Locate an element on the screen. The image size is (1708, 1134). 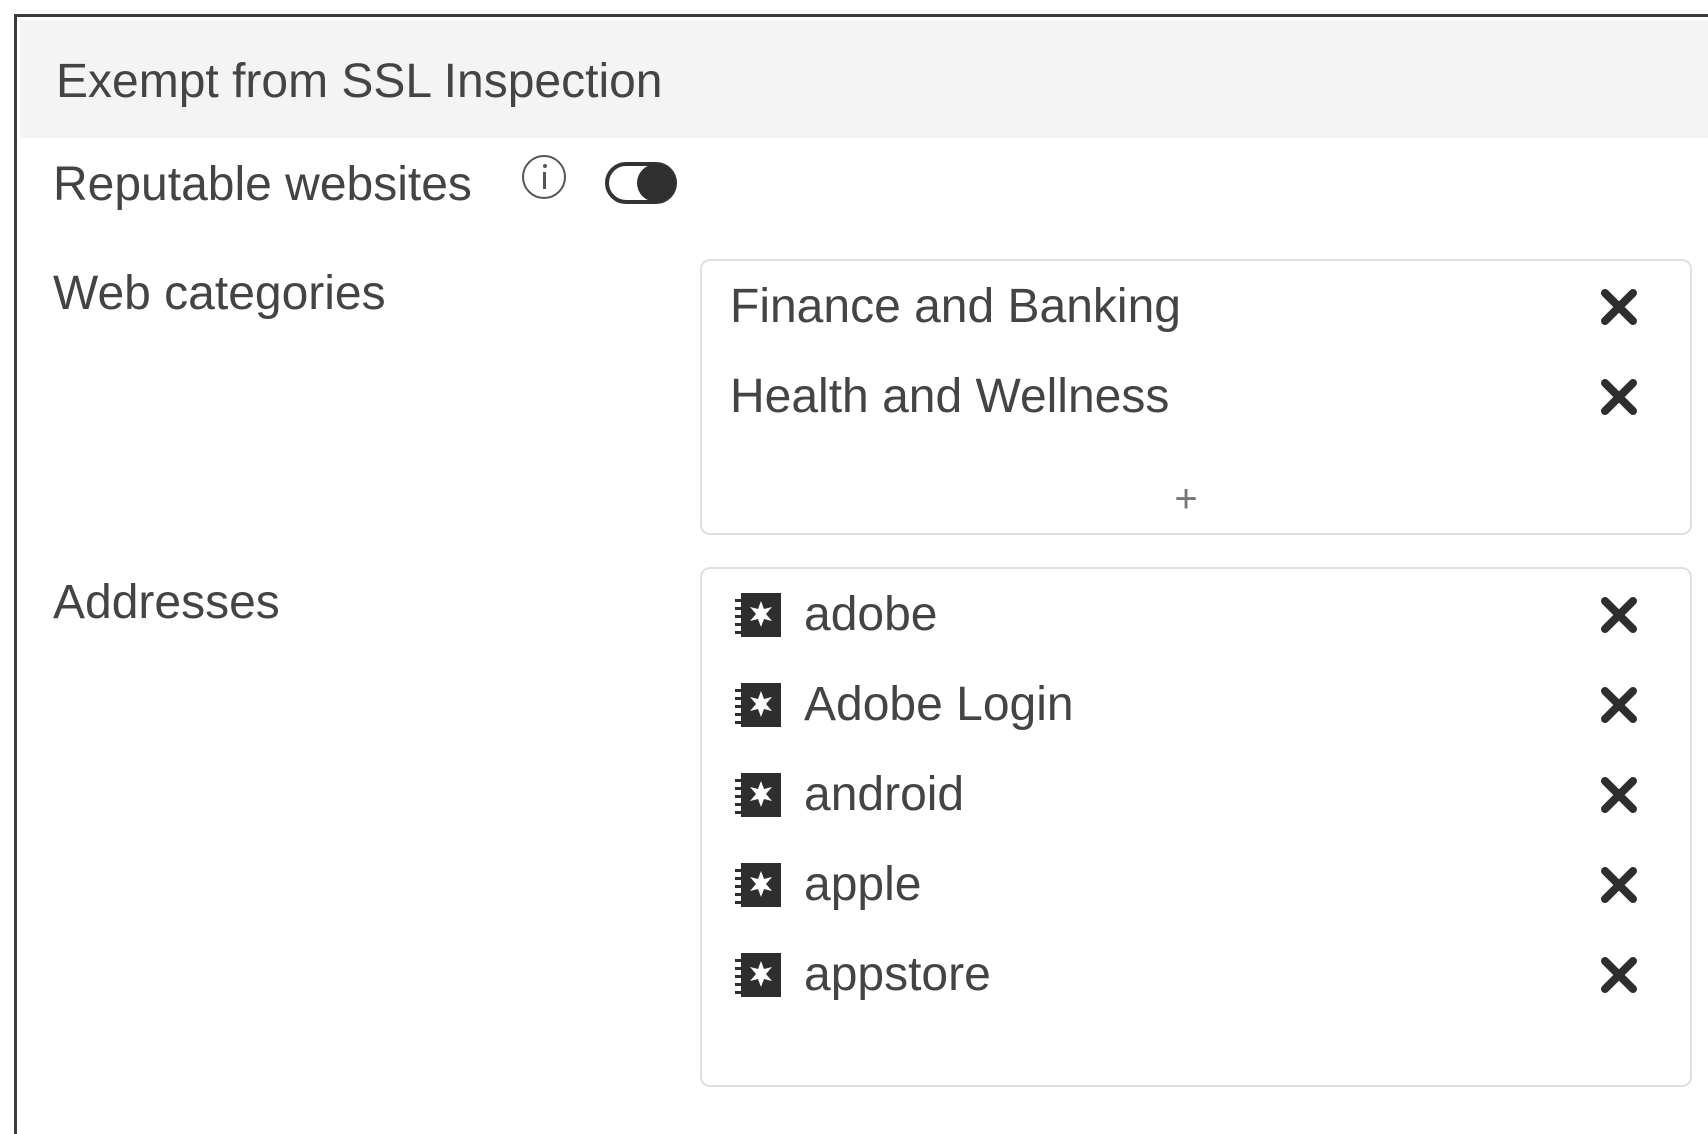
reputable-websites-toggle is located at coordinates (641, 183).